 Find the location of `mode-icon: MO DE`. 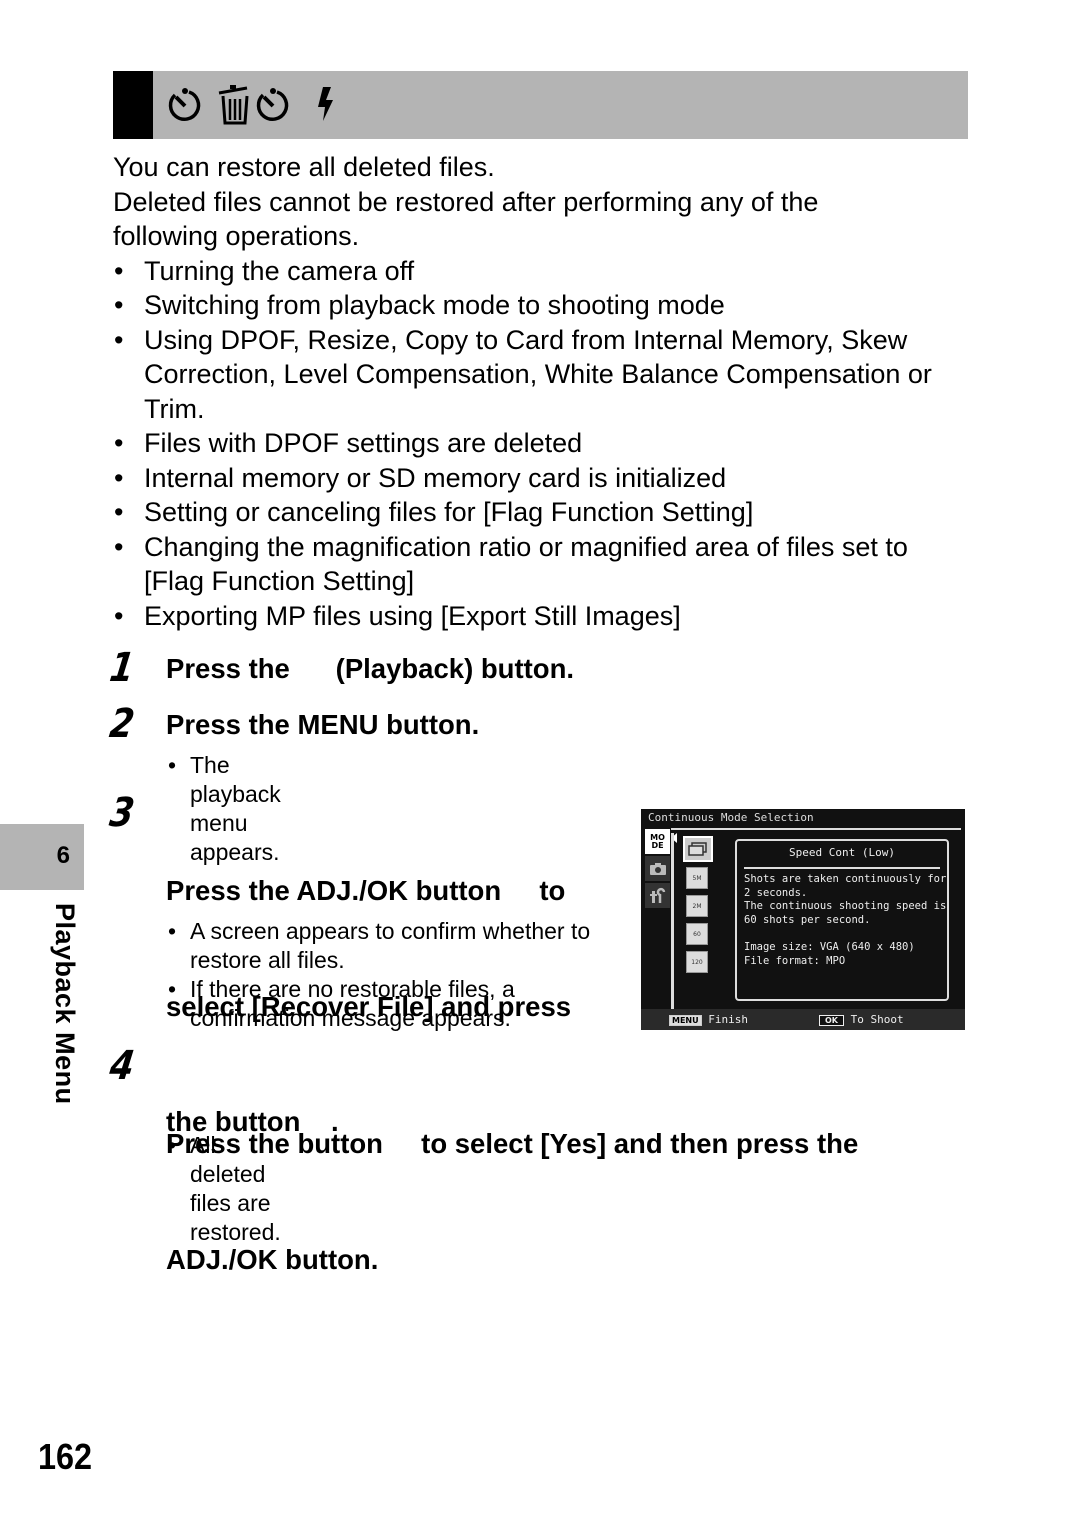

mode-icon: MO DE is located at coordinates (657, 841).